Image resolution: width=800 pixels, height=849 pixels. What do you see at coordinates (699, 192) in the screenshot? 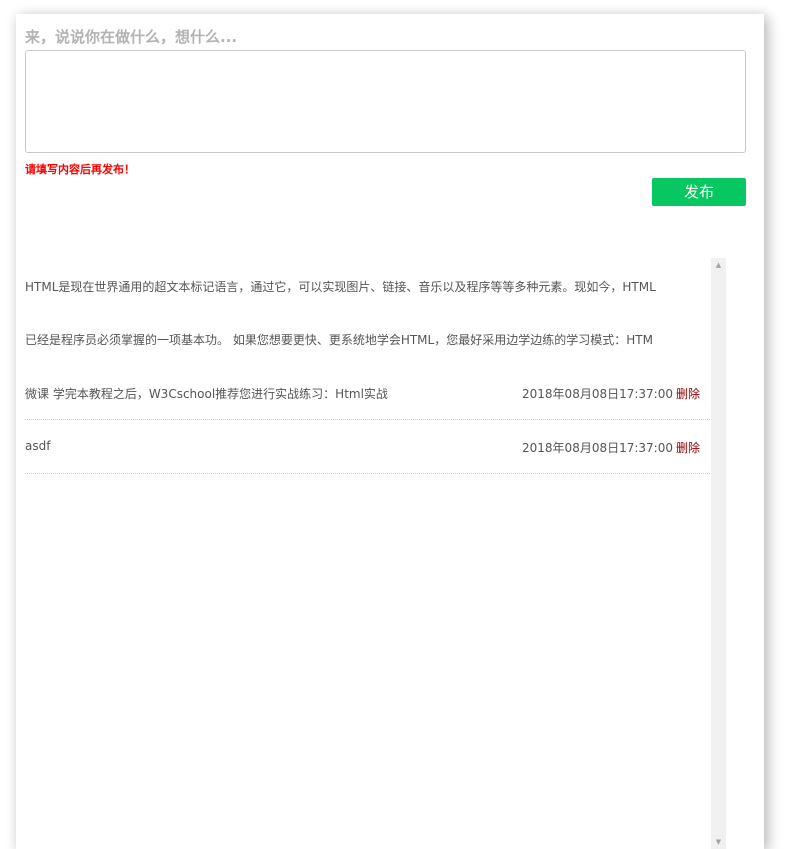
I see `publish-button: 发布` at bounding box center [699, 192].